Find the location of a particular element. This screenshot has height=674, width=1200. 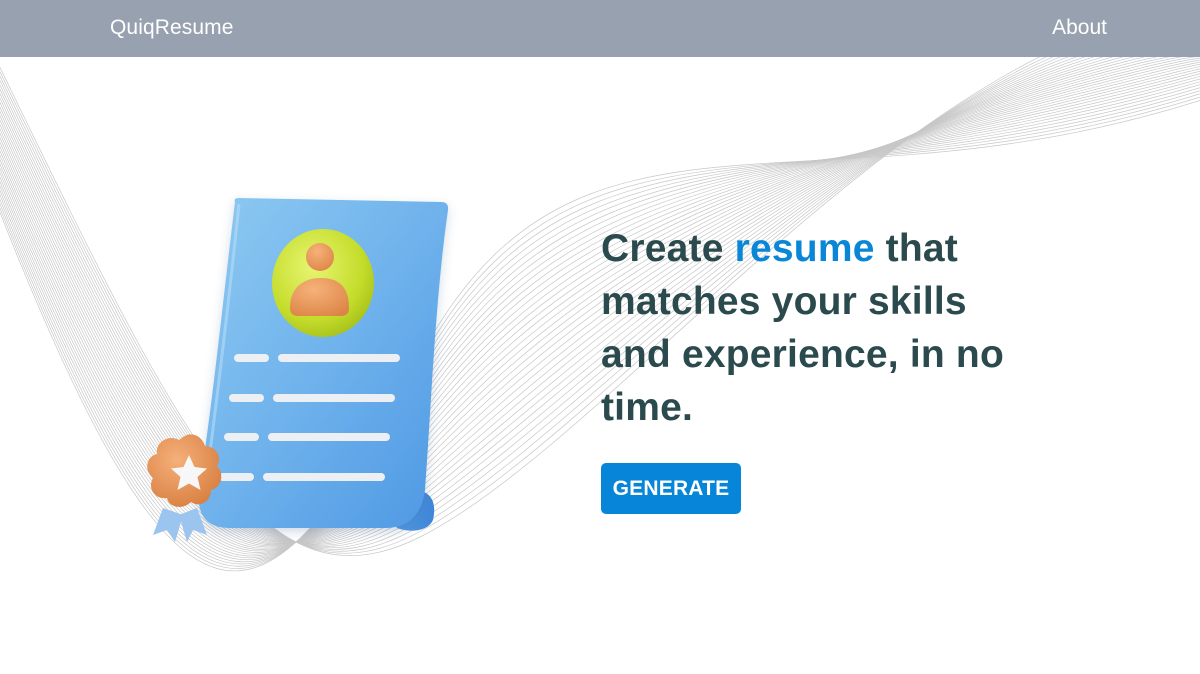

generate-button: GENERATE is located at coordinates (671, 488).